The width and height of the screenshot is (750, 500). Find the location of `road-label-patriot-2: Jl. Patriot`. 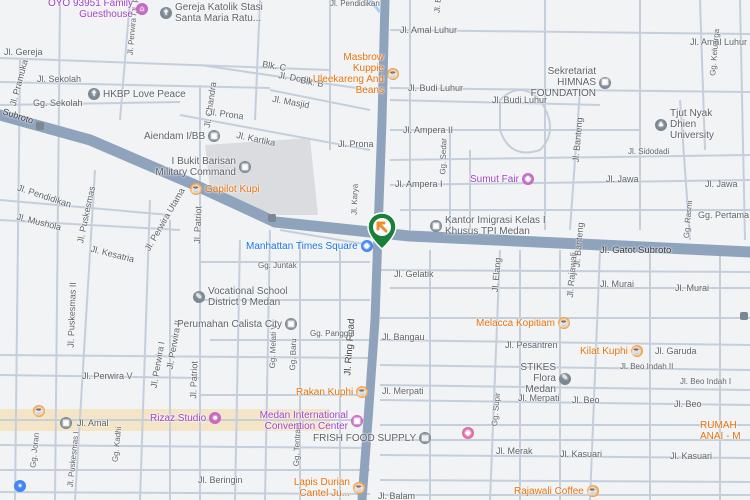

road-label-patriot-2: Jl. Patriot is located at coordinates (194, 379).